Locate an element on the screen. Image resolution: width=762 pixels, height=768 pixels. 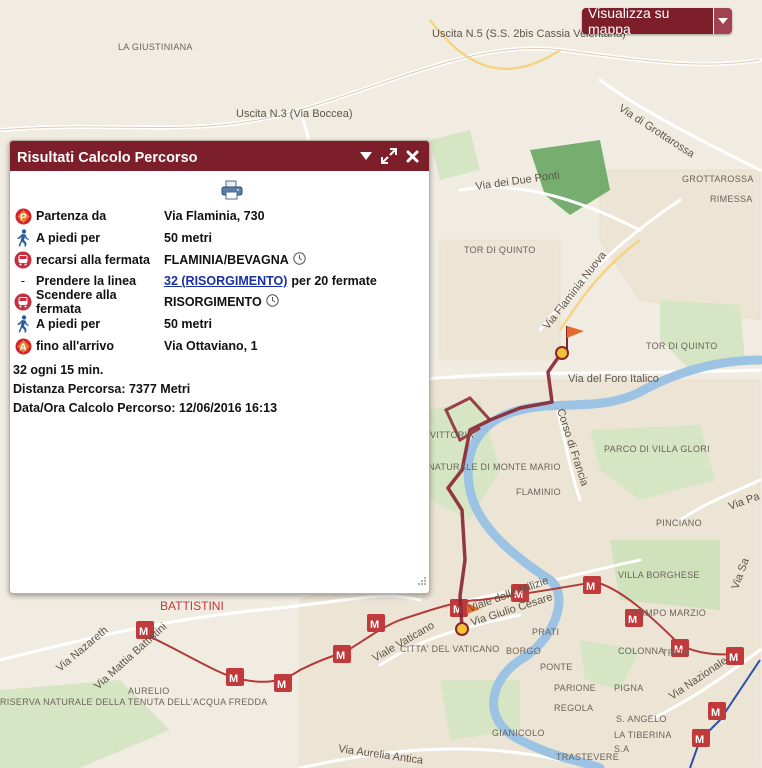
step-get-off: Scendere alla fermata RISORGIMENTO is located at coordinates (219, 302).